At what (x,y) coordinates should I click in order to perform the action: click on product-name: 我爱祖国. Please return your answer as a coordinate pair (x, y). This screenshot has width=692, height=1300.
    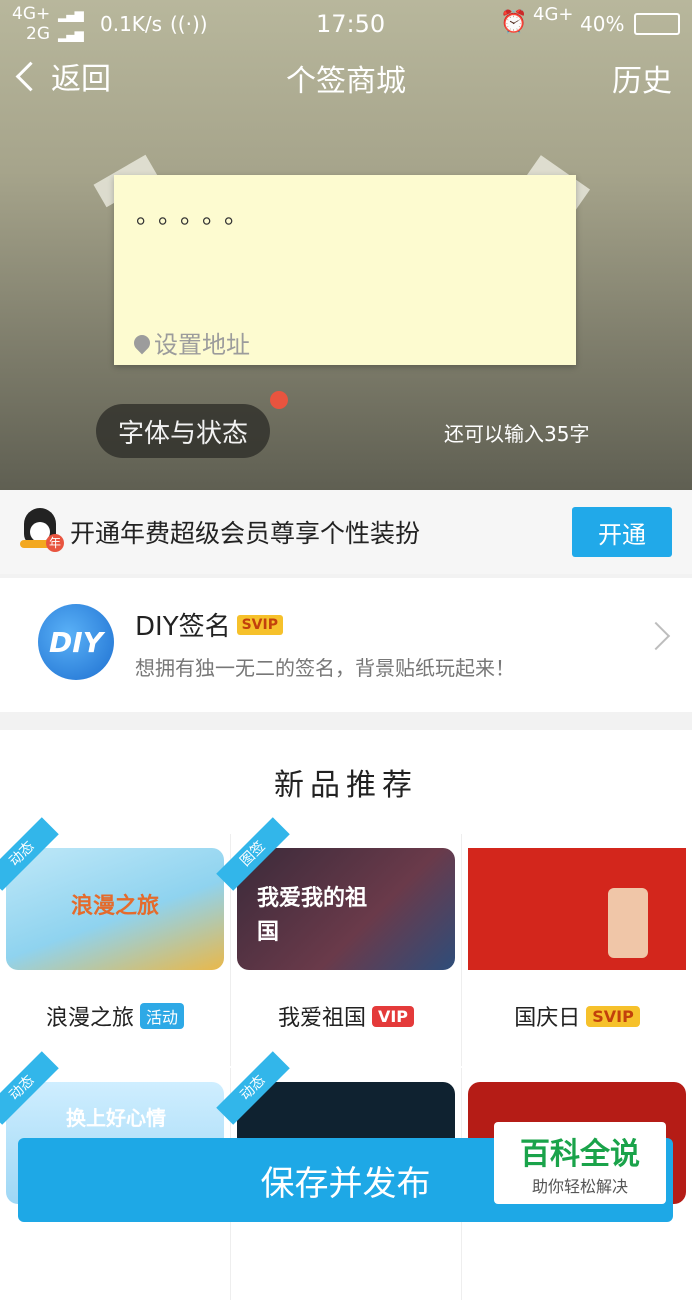
    Looking at the image, I should click on (321, 1018).